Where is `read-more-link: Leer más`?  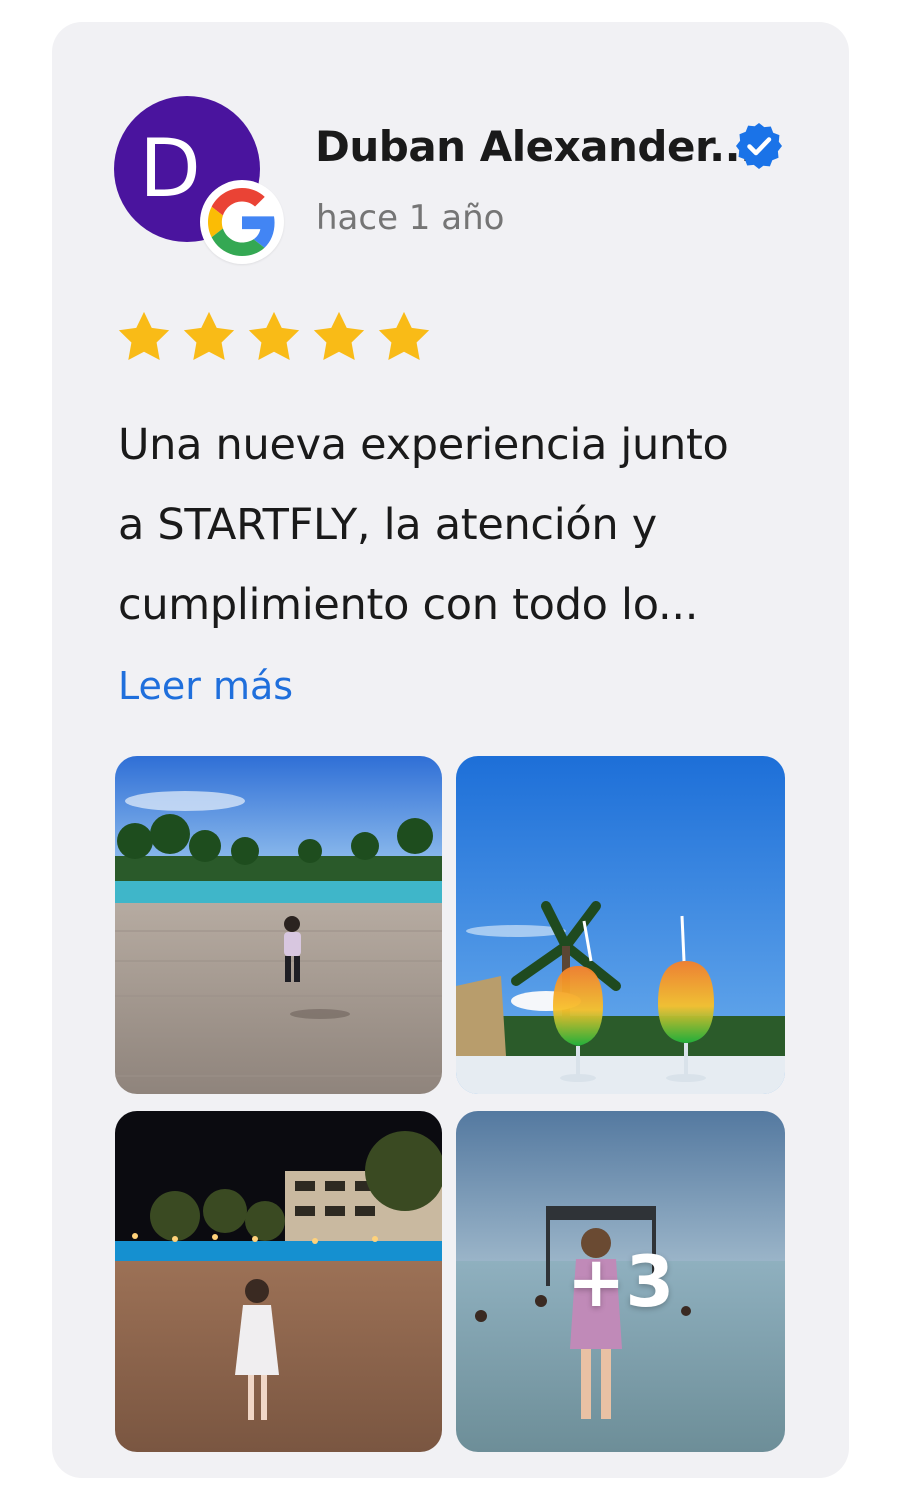
read-more-link: Leer más is located at coordinates (205, 686).